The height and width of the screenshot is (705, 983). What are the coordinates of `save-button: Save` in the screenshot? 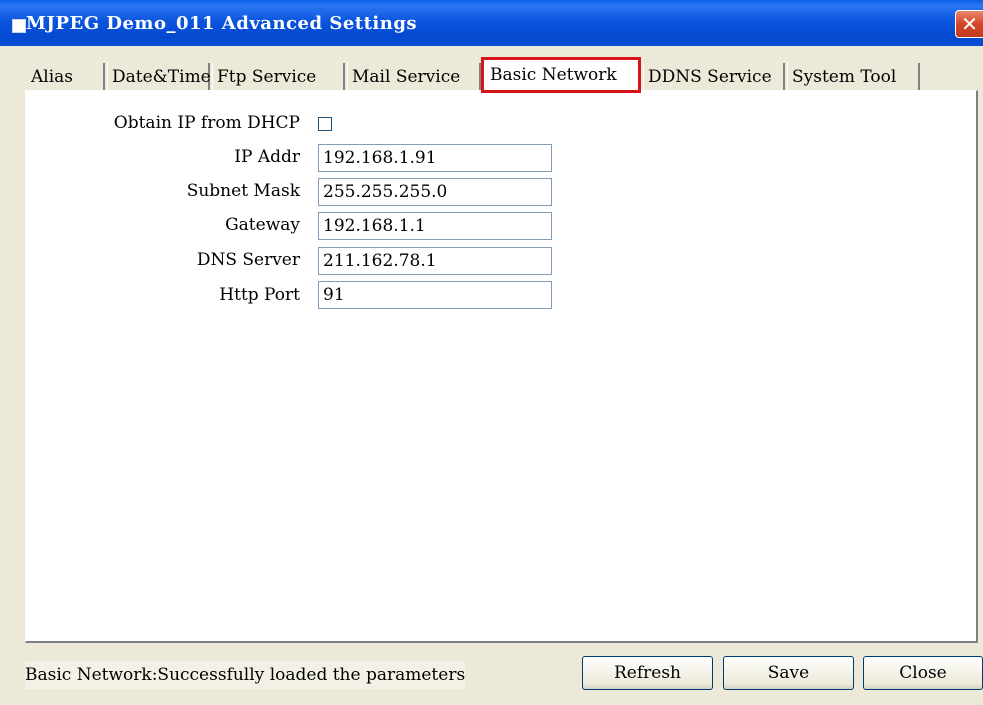 It's located at (788, 673).